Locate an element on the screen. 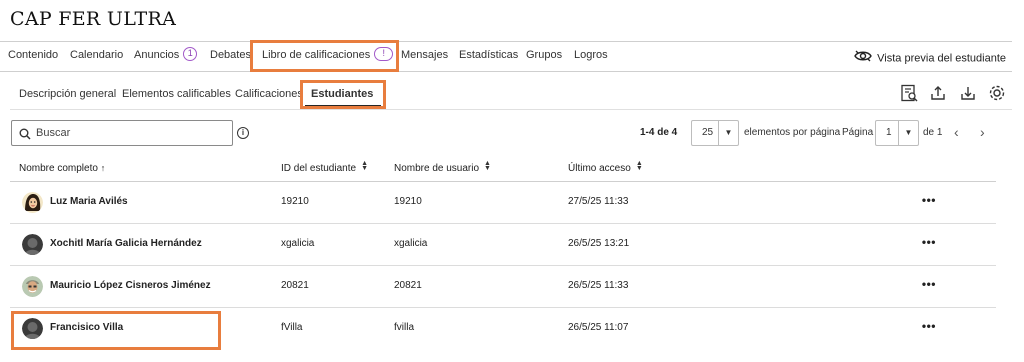  page-of-label: de 1 is located at coordinates (933, 132).